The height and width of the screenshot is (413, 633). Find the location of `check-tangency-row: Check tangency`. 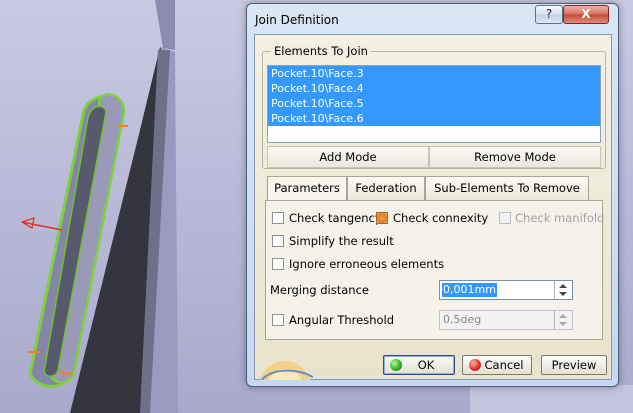

check-tangency-row: Check tangency is located at coordinates (327, 218).